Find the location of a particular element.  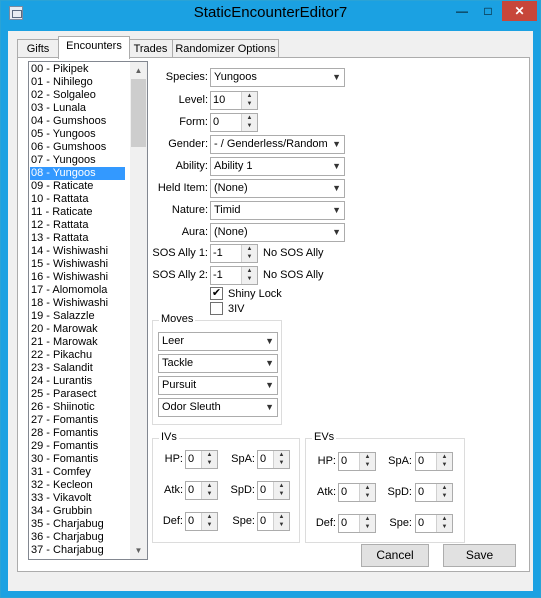

list-item: 28 - Fomantis is located at coordinates (77, 433).